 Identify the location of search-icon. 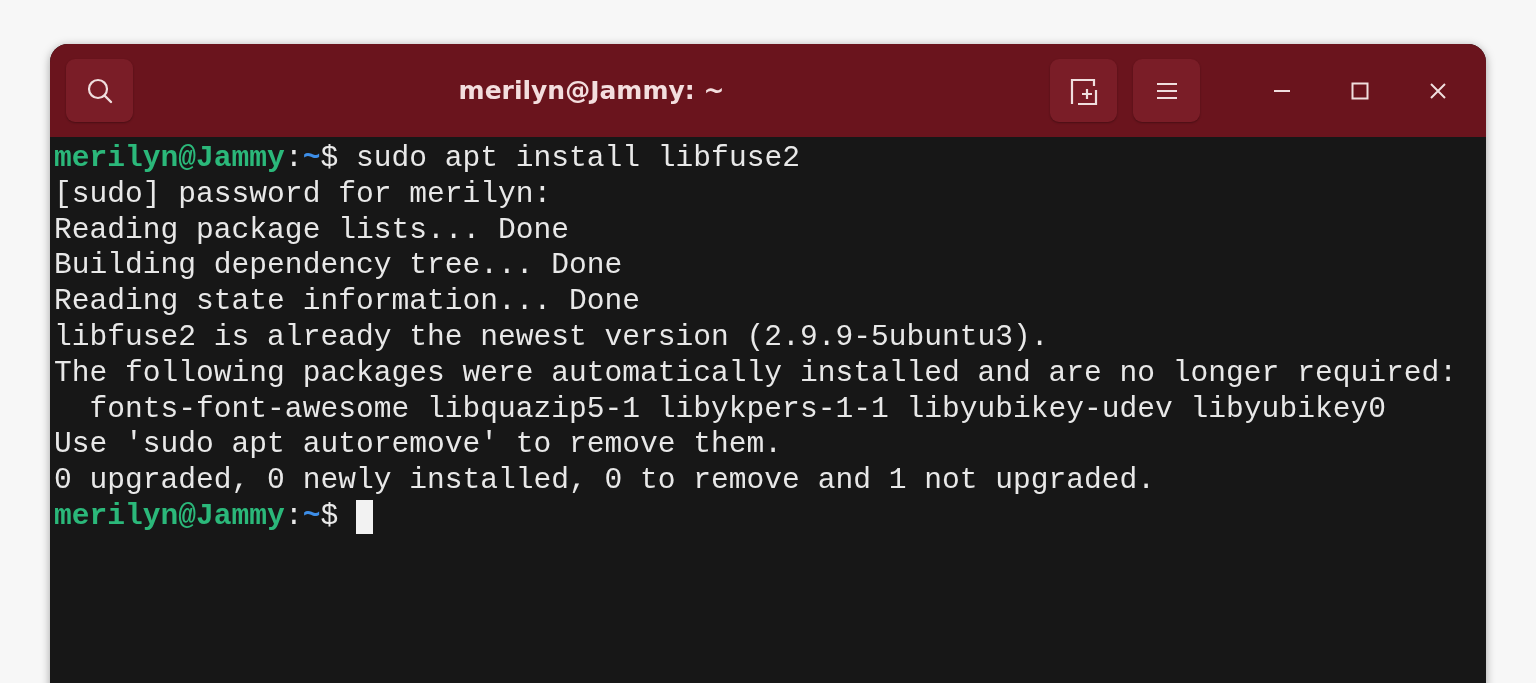
(99, 90).